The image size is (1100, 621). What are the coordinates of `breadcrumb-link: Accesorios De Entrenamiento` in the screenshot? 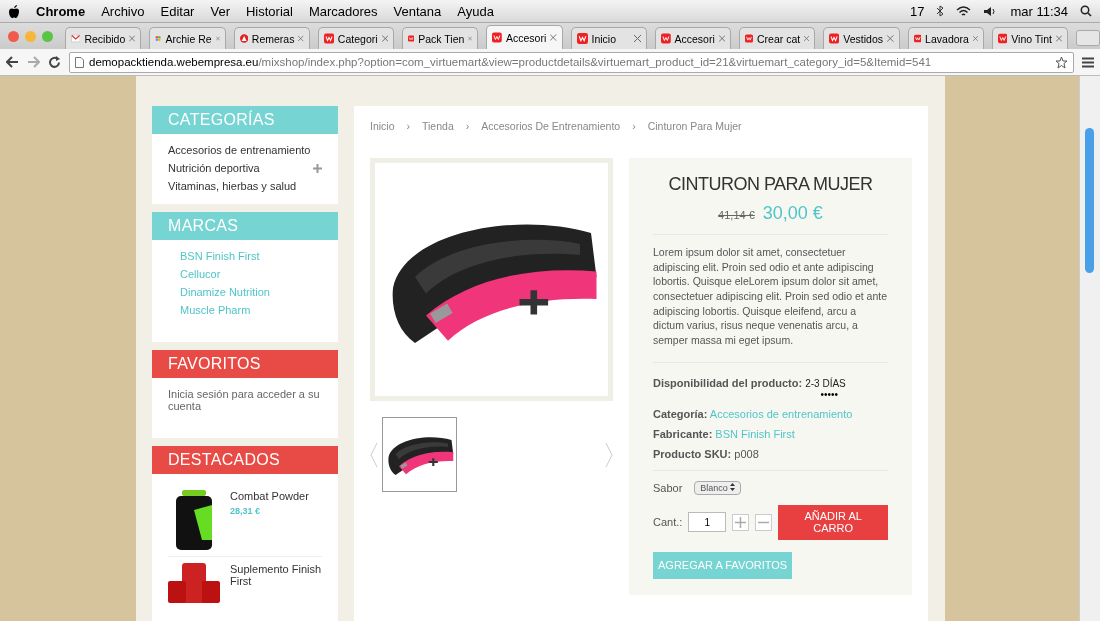 It's located at (551, 126).